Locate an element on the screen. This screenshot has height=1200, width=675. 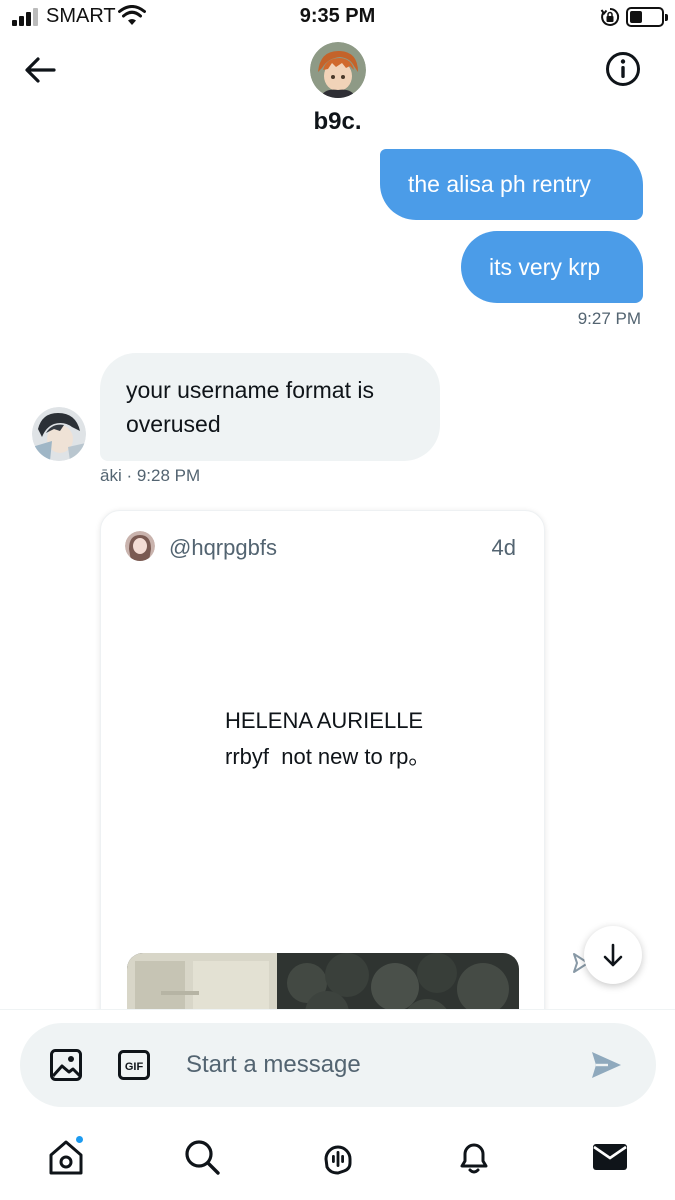
microphone-icon is located at coordinates (338, 1157).